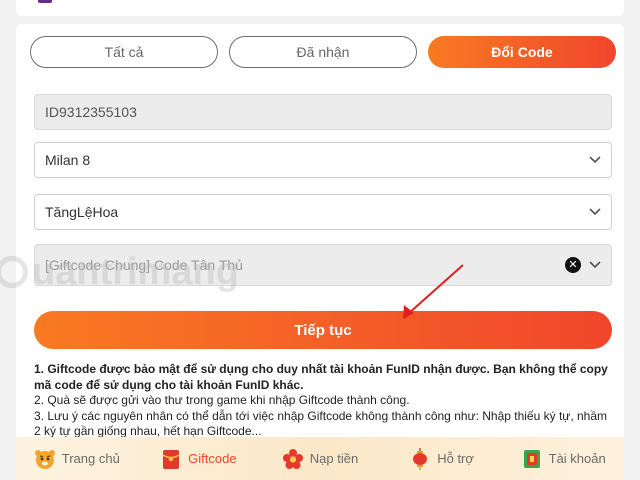 The width and height of the screenshot is (640, 480). I want to click on user-id-value: ID9312355103, so click(91, 112).